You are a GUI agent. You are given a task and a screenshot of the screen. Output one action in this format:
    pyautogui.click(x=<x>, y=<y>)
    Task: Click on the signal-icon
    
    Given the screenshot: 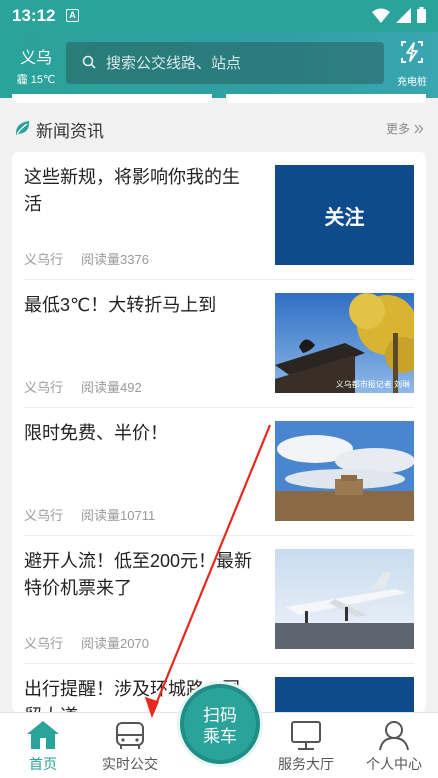 What is the action you would take?
    pyautogui.click(x=403, y=15)
    